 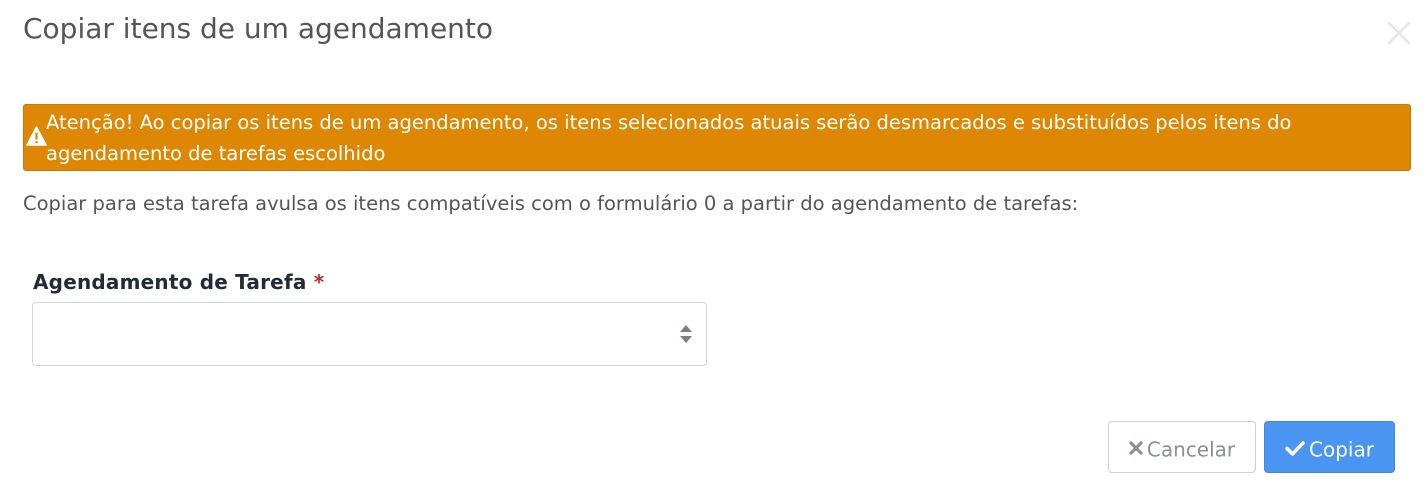 I want to click on schedule-select, so click(x=369, y=334).